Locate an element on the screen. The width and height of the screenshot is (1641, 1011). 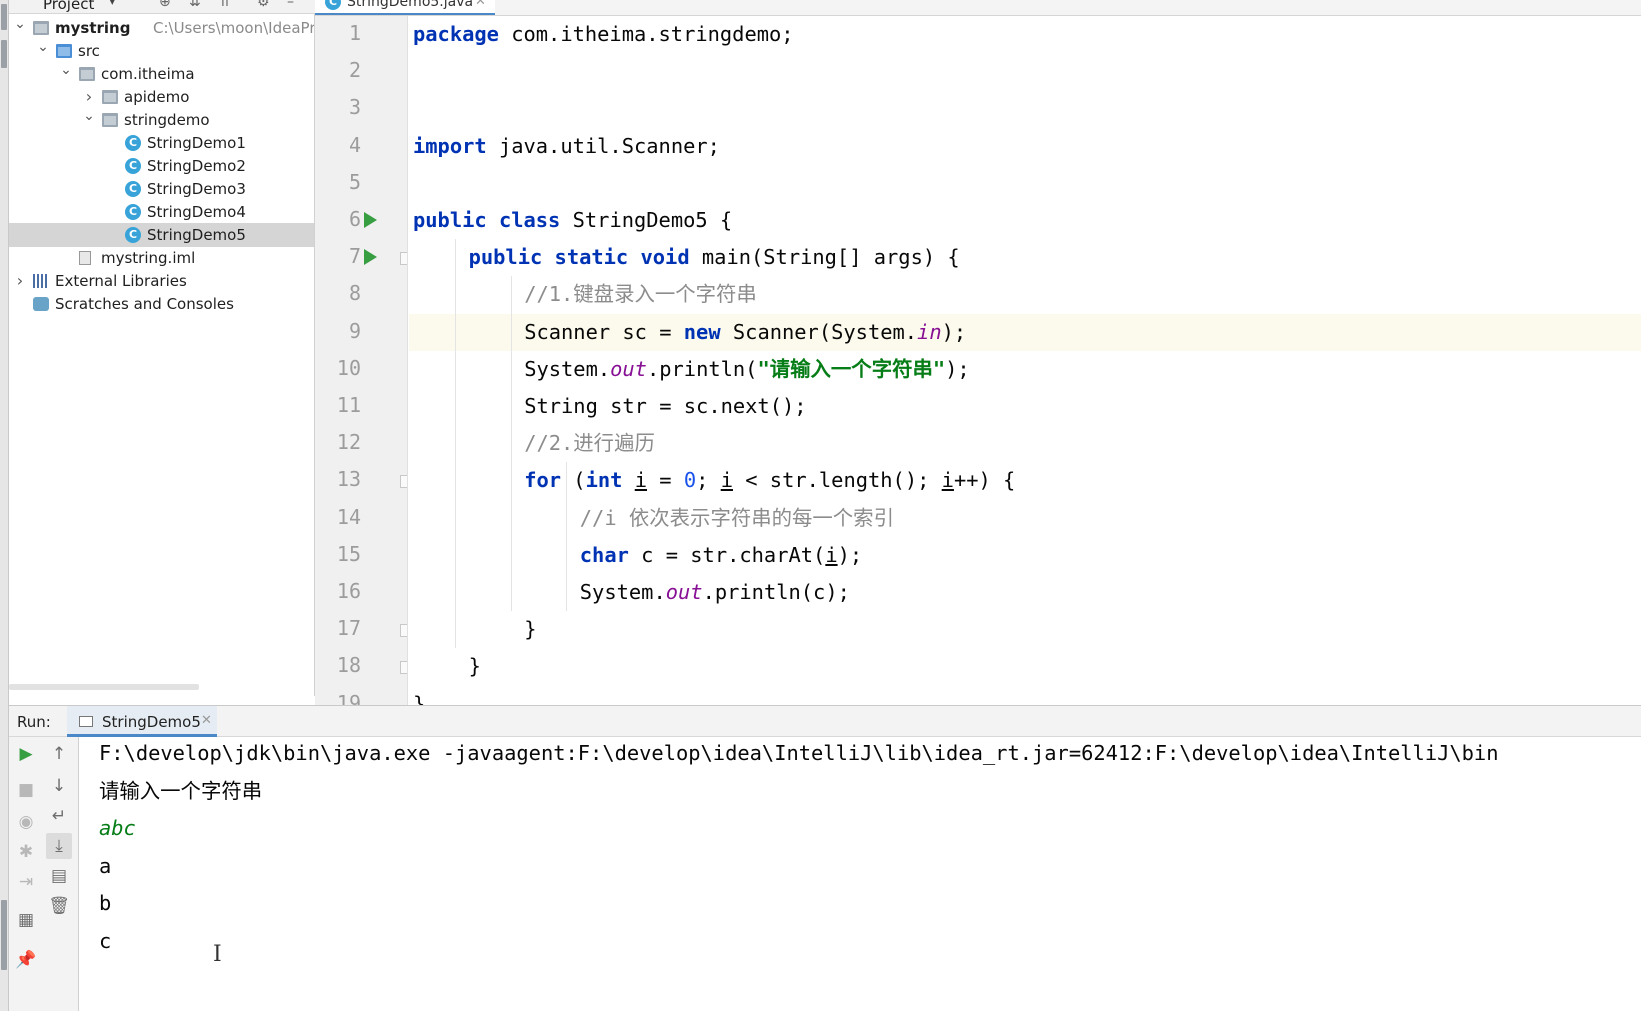
scroll-to-end-icon: ⤓ is located at coordinates (59, 846).